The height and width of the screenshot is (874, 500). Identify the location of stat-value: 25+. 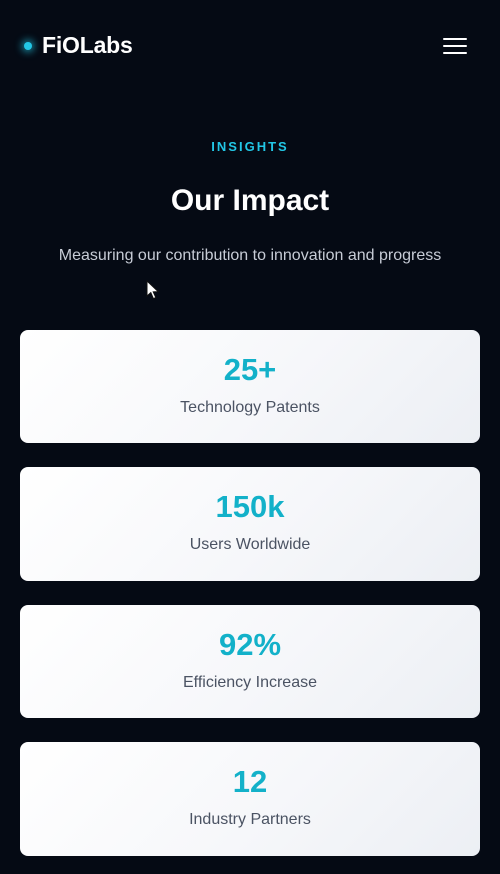
(250, 369).